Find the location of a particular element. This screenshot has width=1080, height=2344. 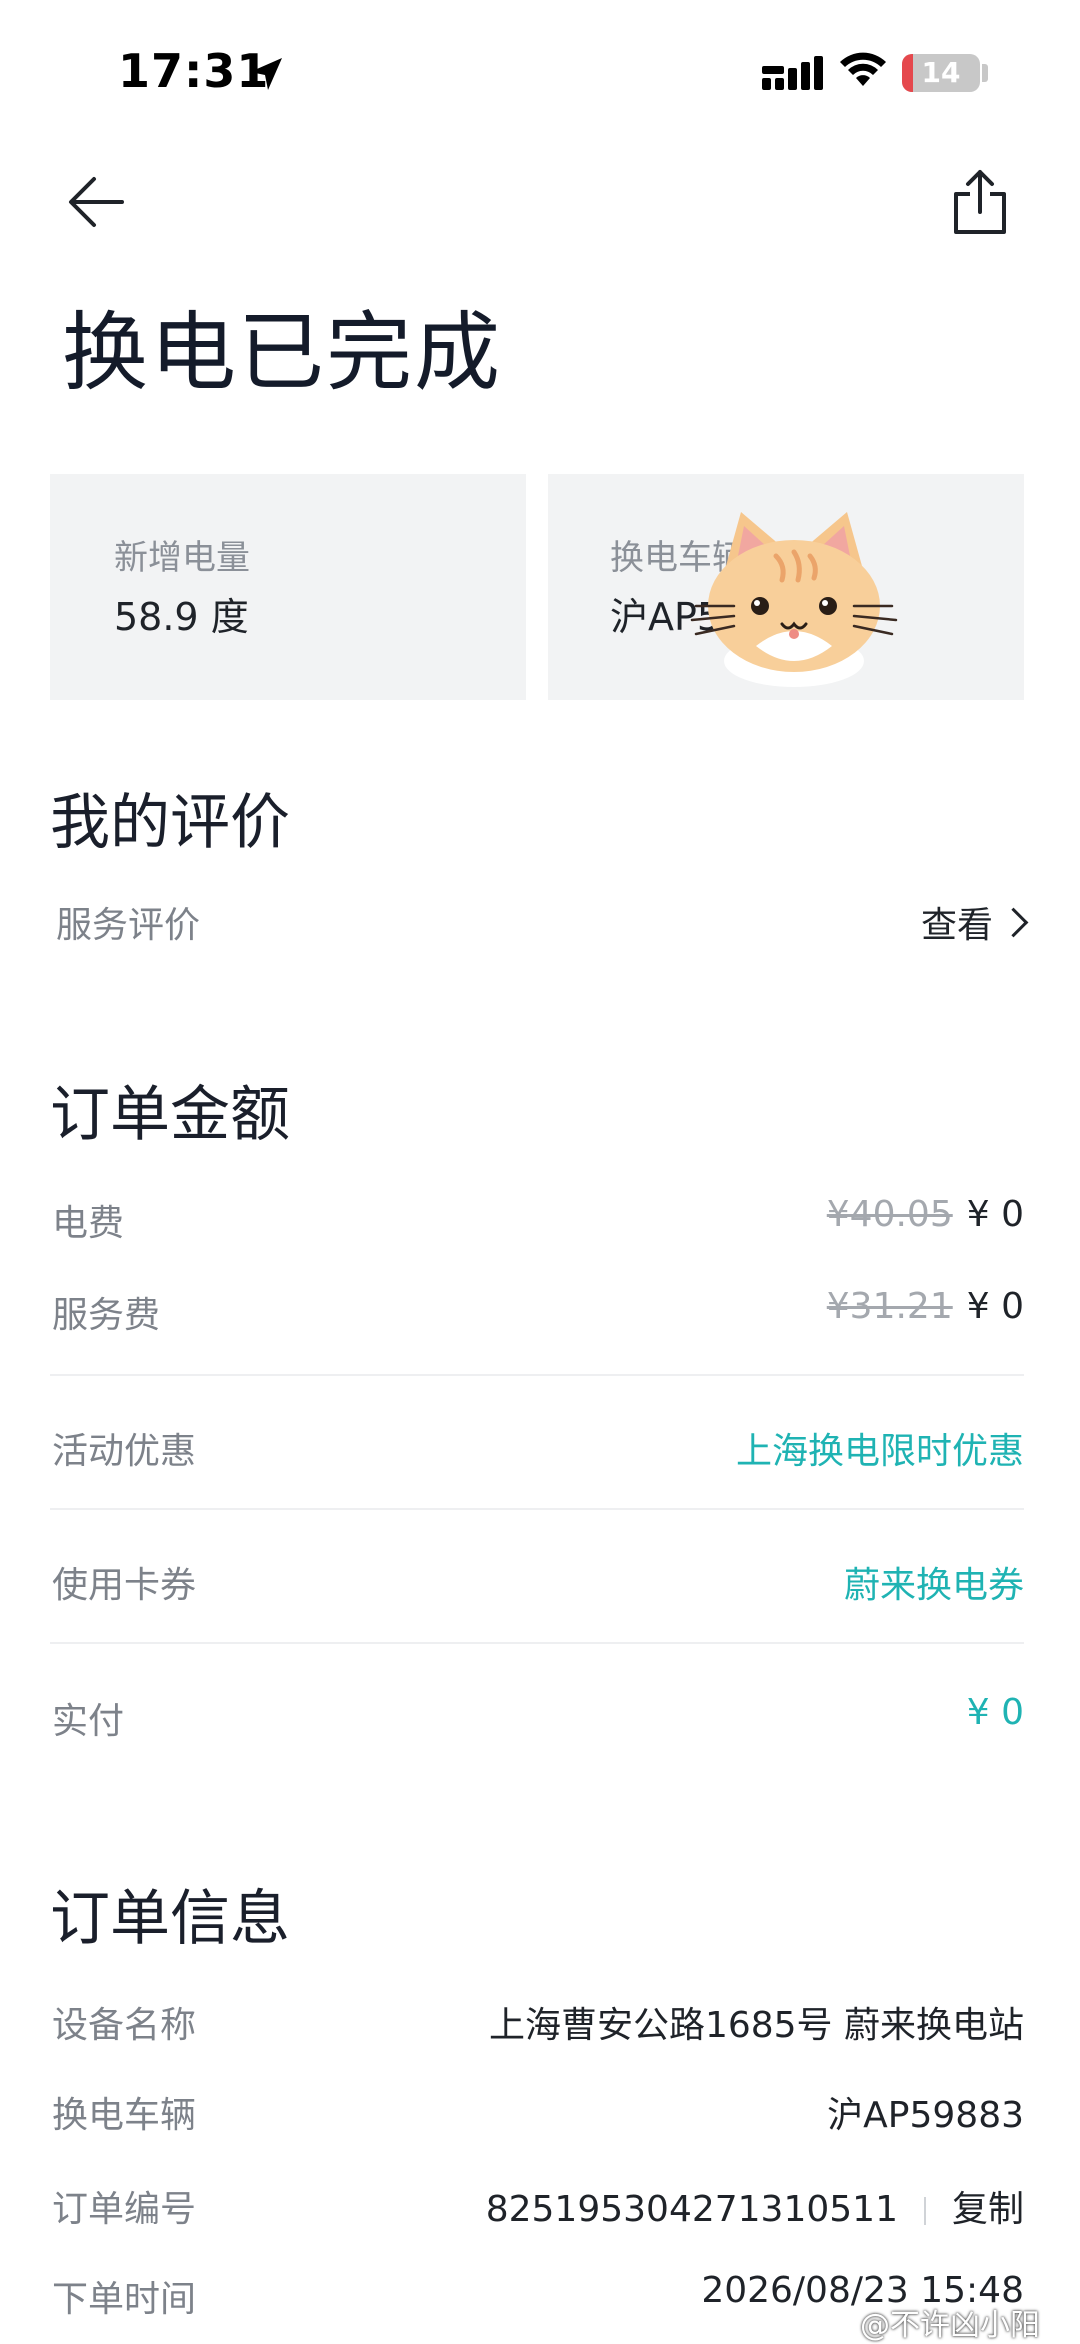

electricity-fee-original: ¥40.05 is located at coordinates (889, 1214).